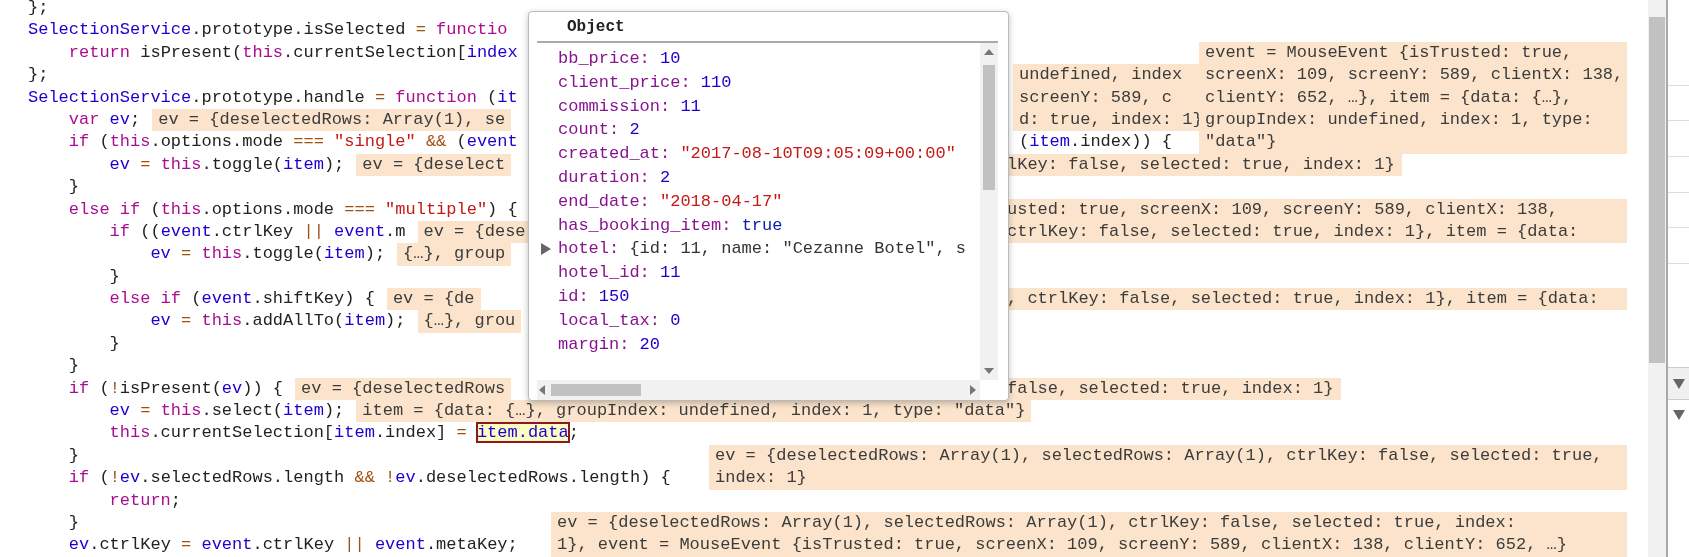 Image resolution: width=1689 pixels, height=557 pixels. Describe the element at coordinates (767, 27) in the screenshot. I see `popover-title: Object` at that location.